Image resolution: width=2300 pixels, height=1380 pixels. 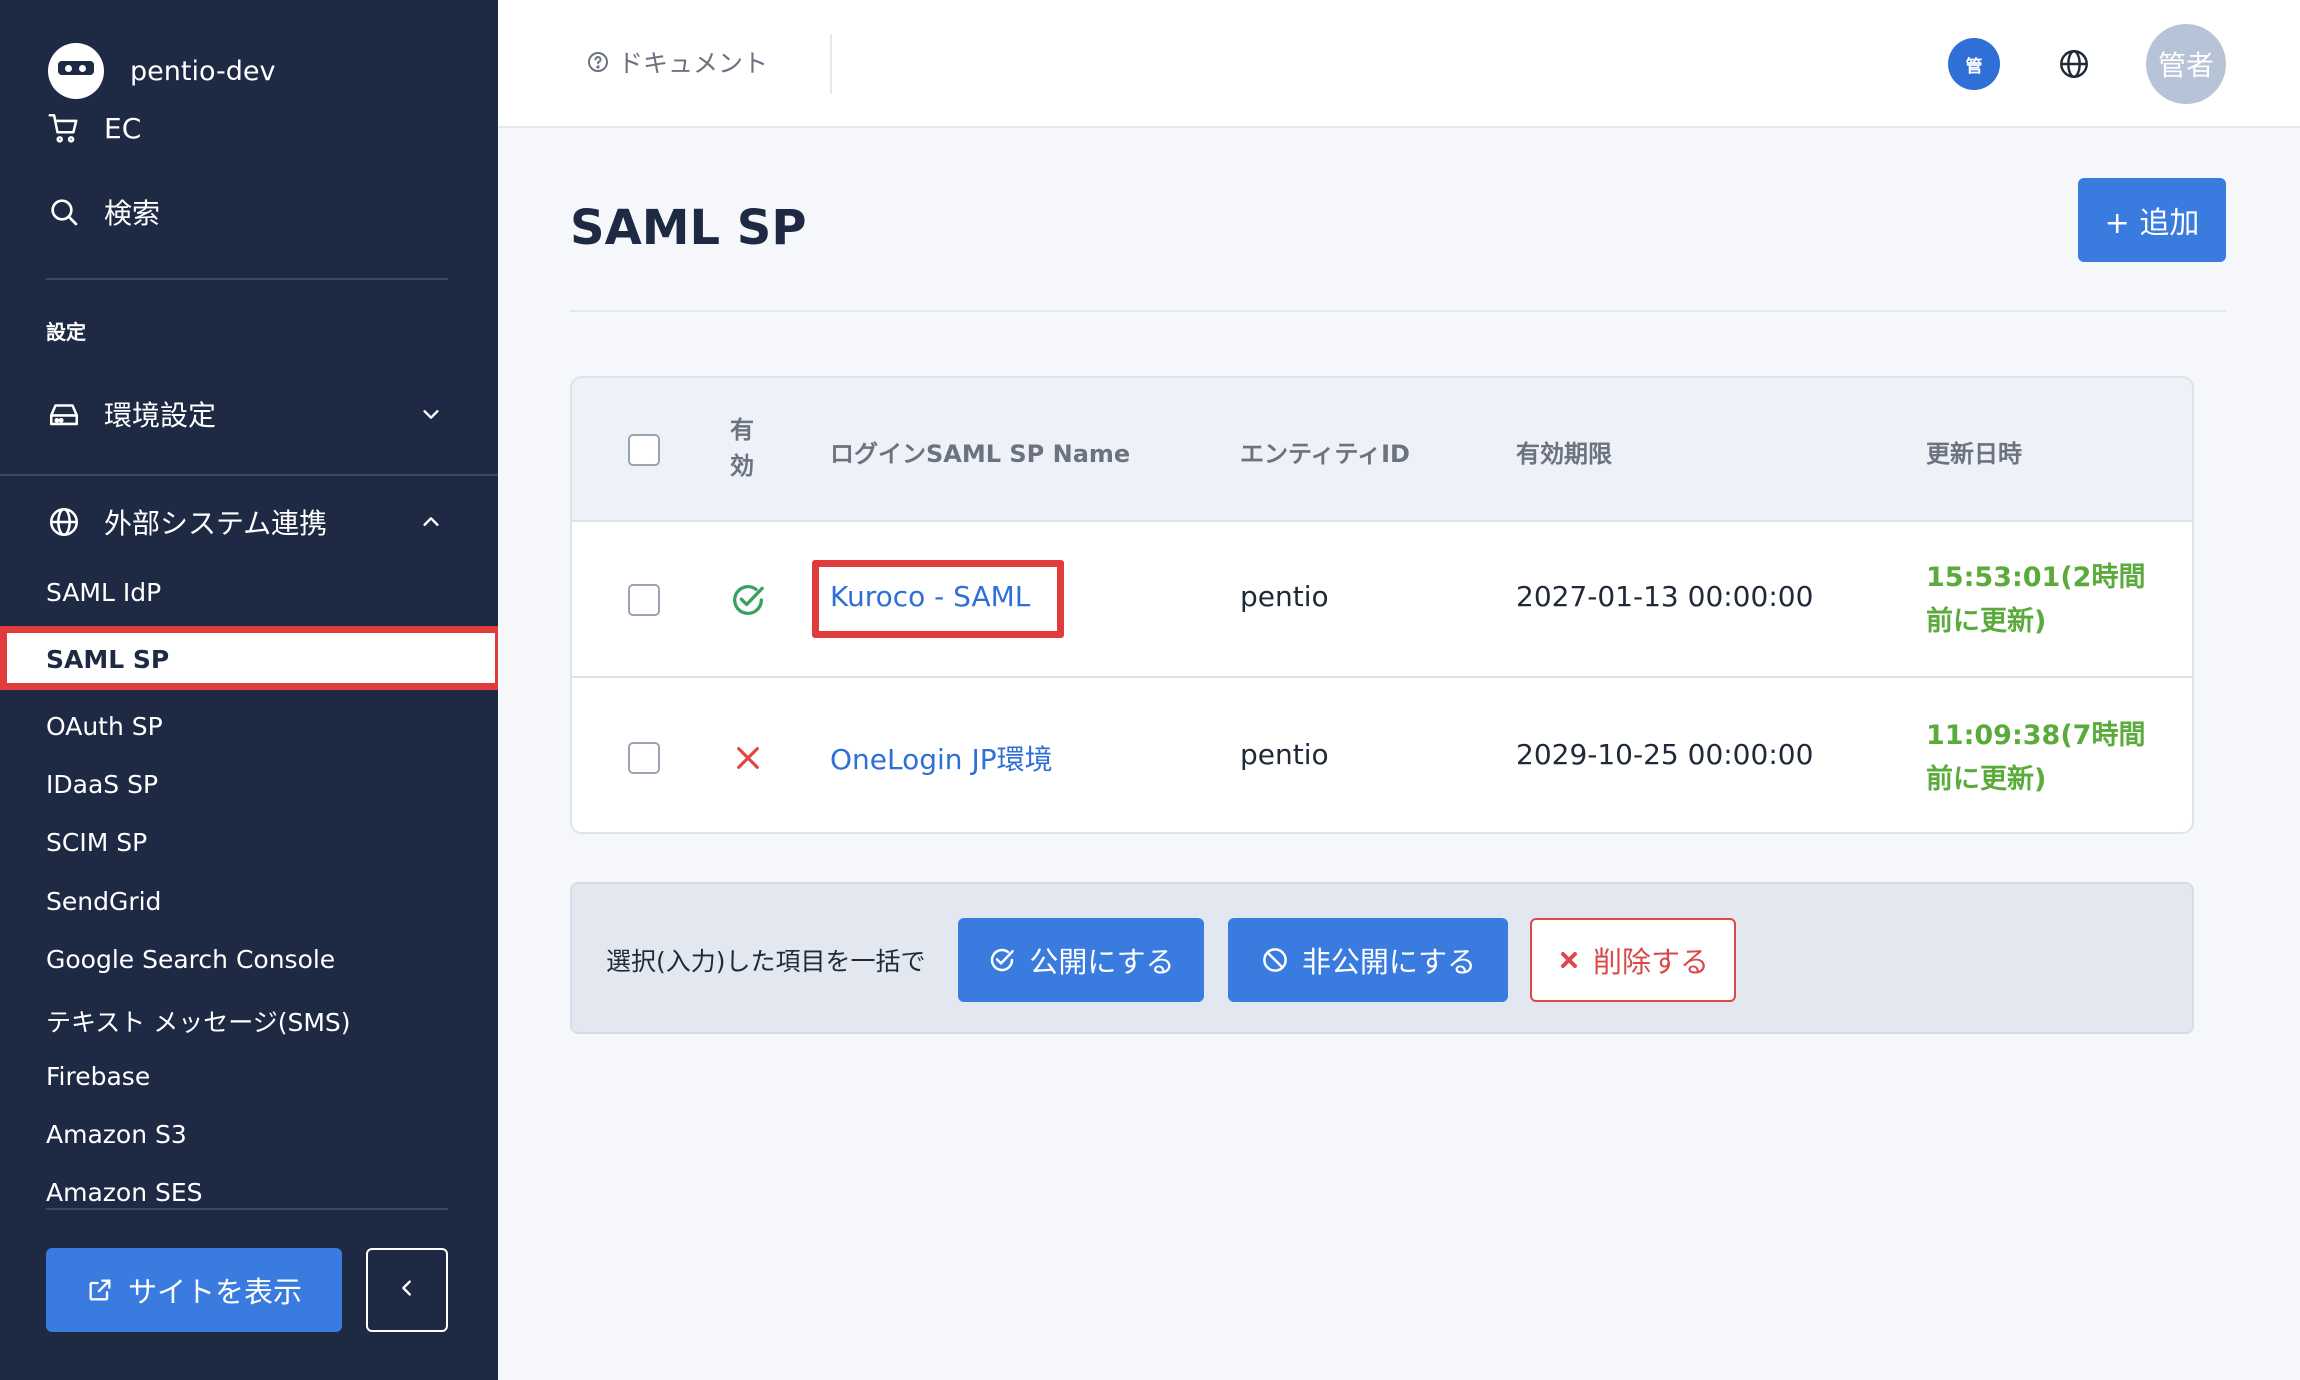 I want to click on column-header-enabled-line: 効, so click(x=742, y=466).